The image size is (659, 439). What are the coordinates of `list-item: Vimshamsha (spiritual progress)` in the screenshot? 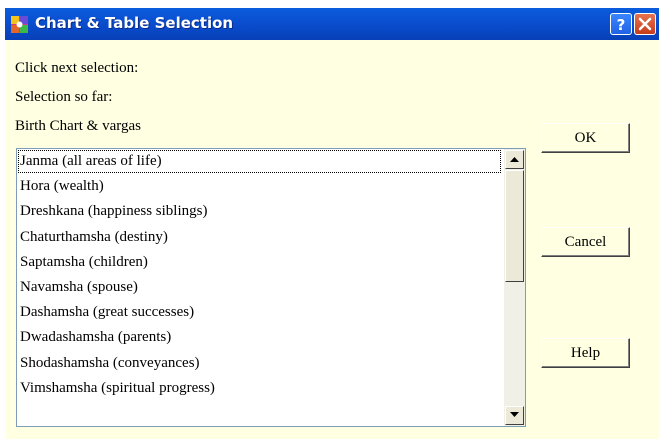 It's located at (259, 388).